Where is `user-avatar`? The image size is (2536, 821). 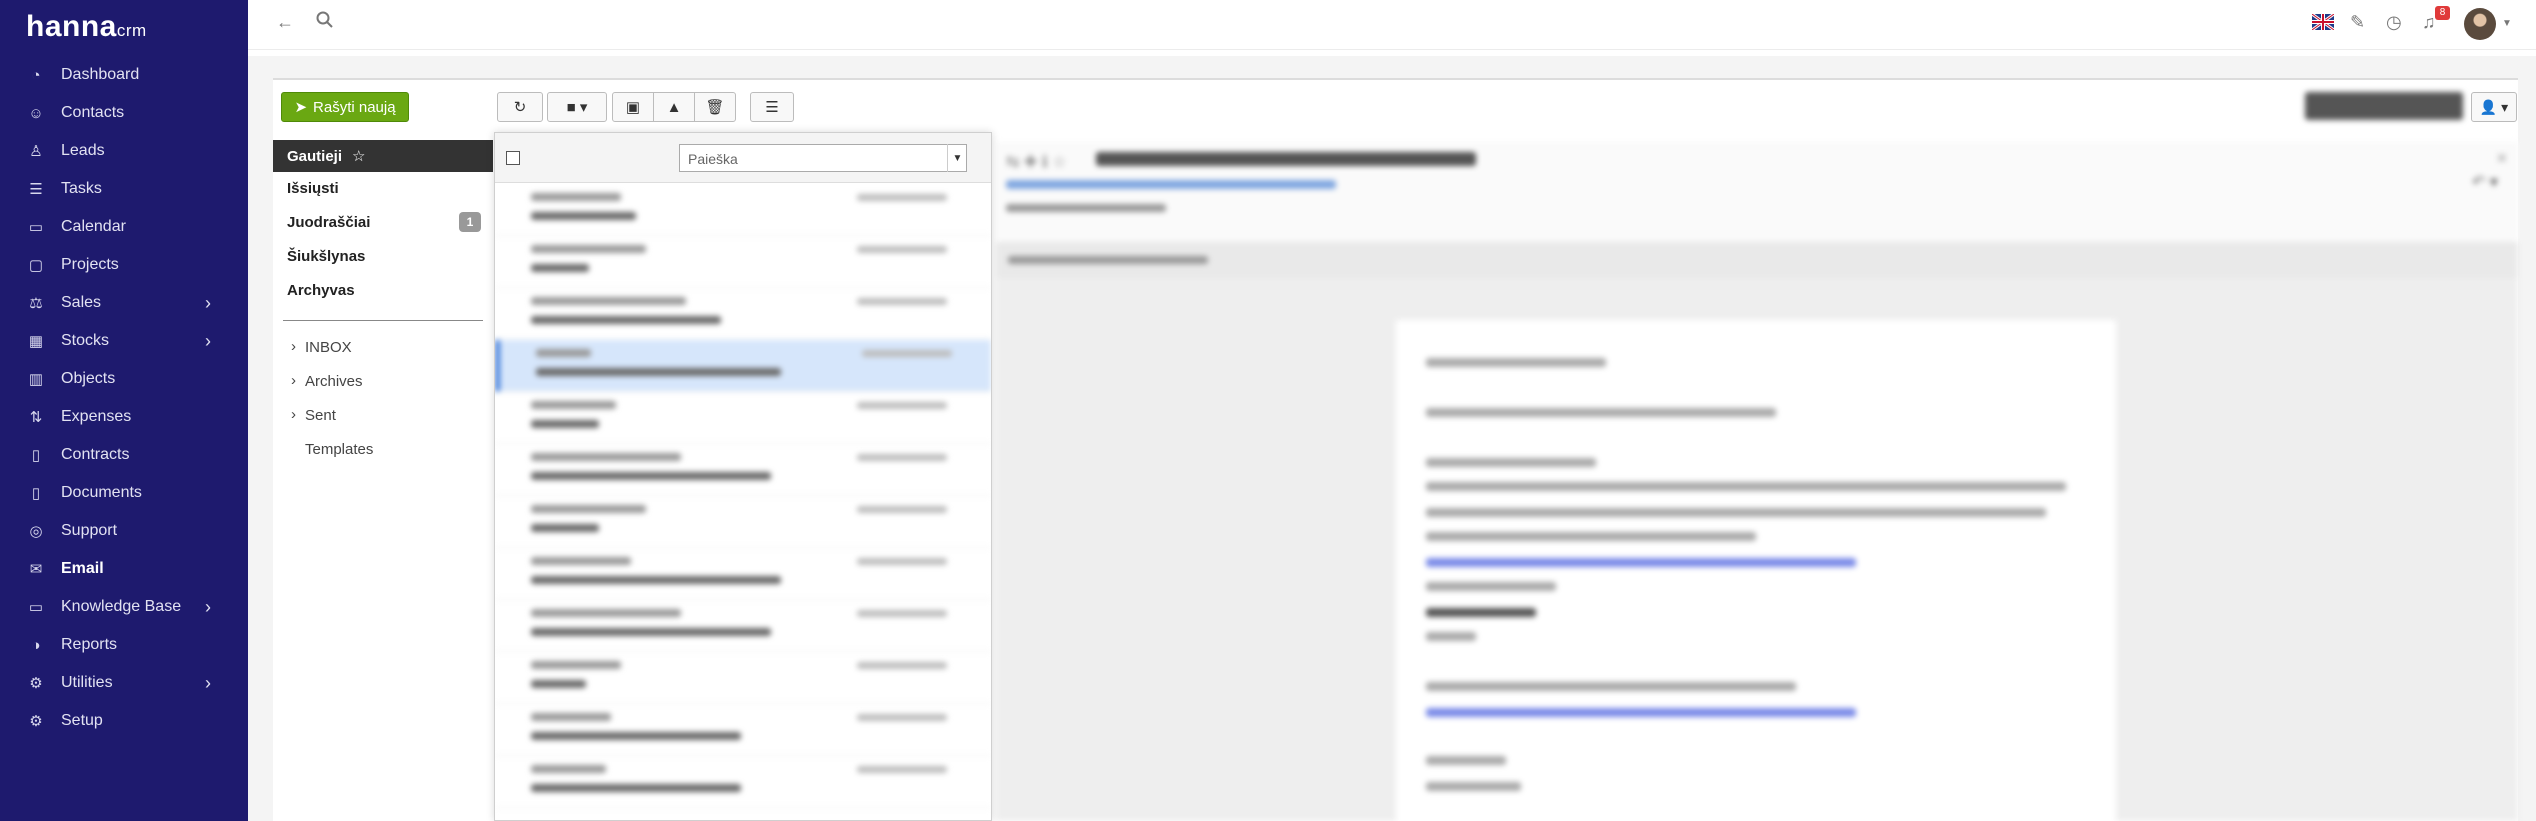 user-avatar is located at coordinates (2480, 24).